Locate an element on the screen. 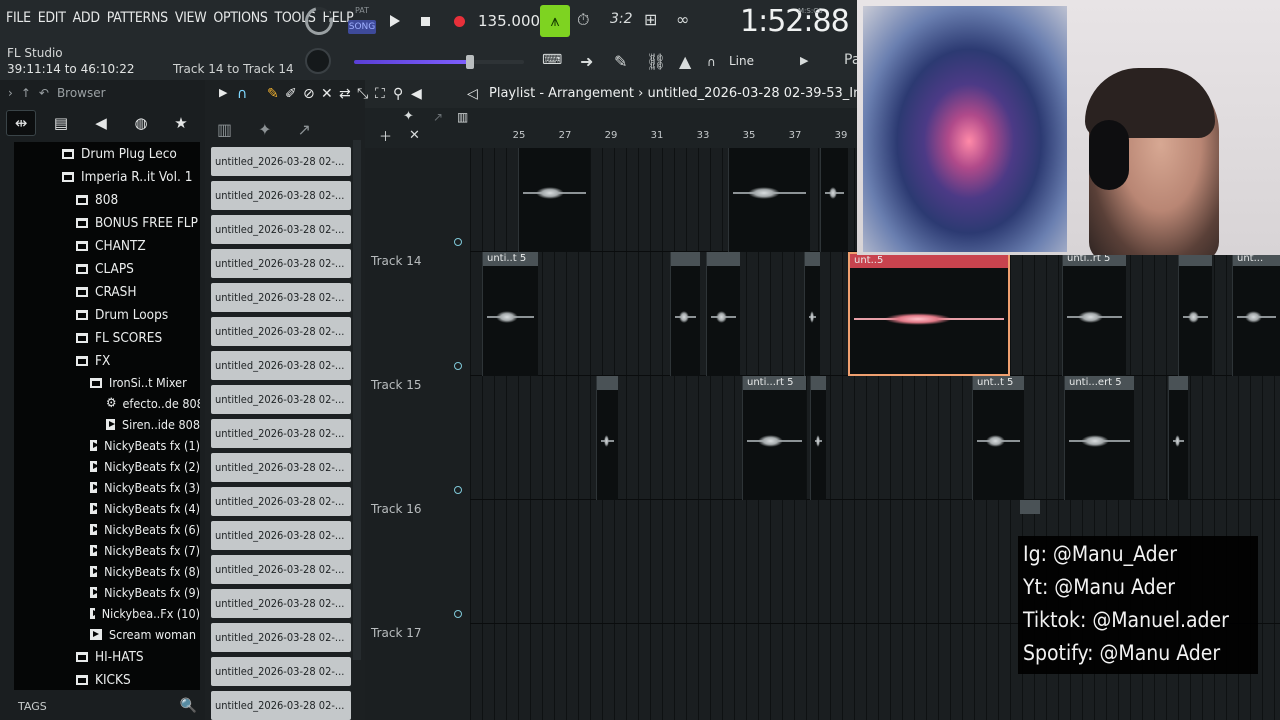  browser-item: CLAPS is located at coordinates (107, 268).